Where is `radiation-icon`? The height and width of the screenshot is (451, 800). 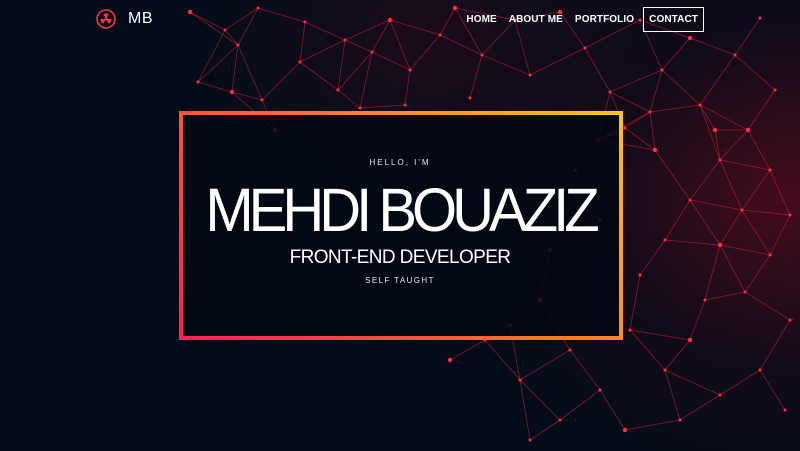
radiation-icon is located at coordinates (106, 19).